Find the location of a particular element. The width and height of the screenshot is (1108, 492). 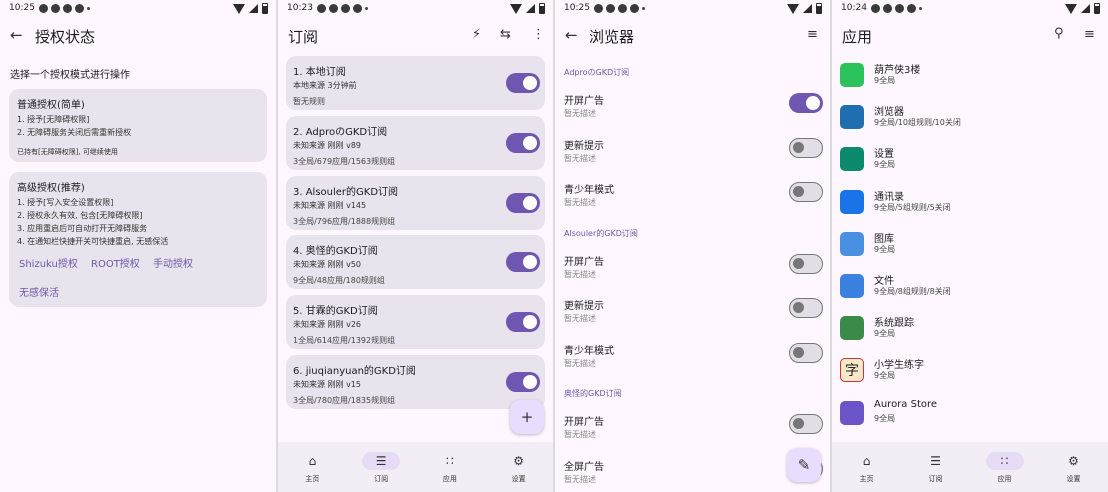

app-list-item: 系统跟踪 9全局 is located at coordinates (965, 333).